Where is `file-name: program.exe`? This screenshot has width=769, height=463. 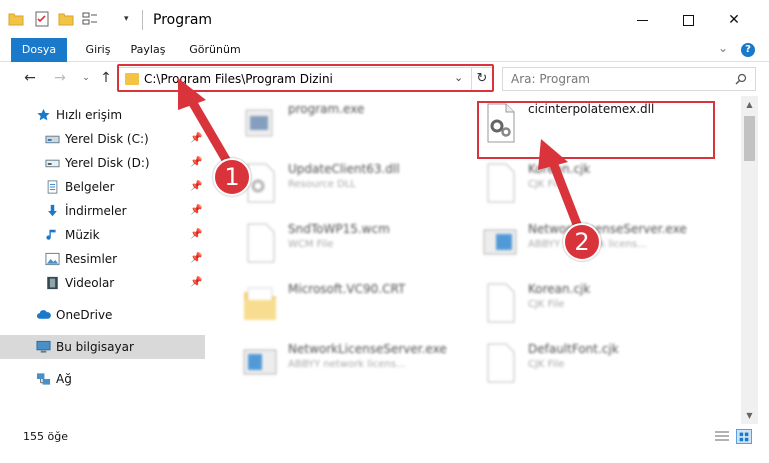 file-name: program.exe is located at coordinates (326, 109).